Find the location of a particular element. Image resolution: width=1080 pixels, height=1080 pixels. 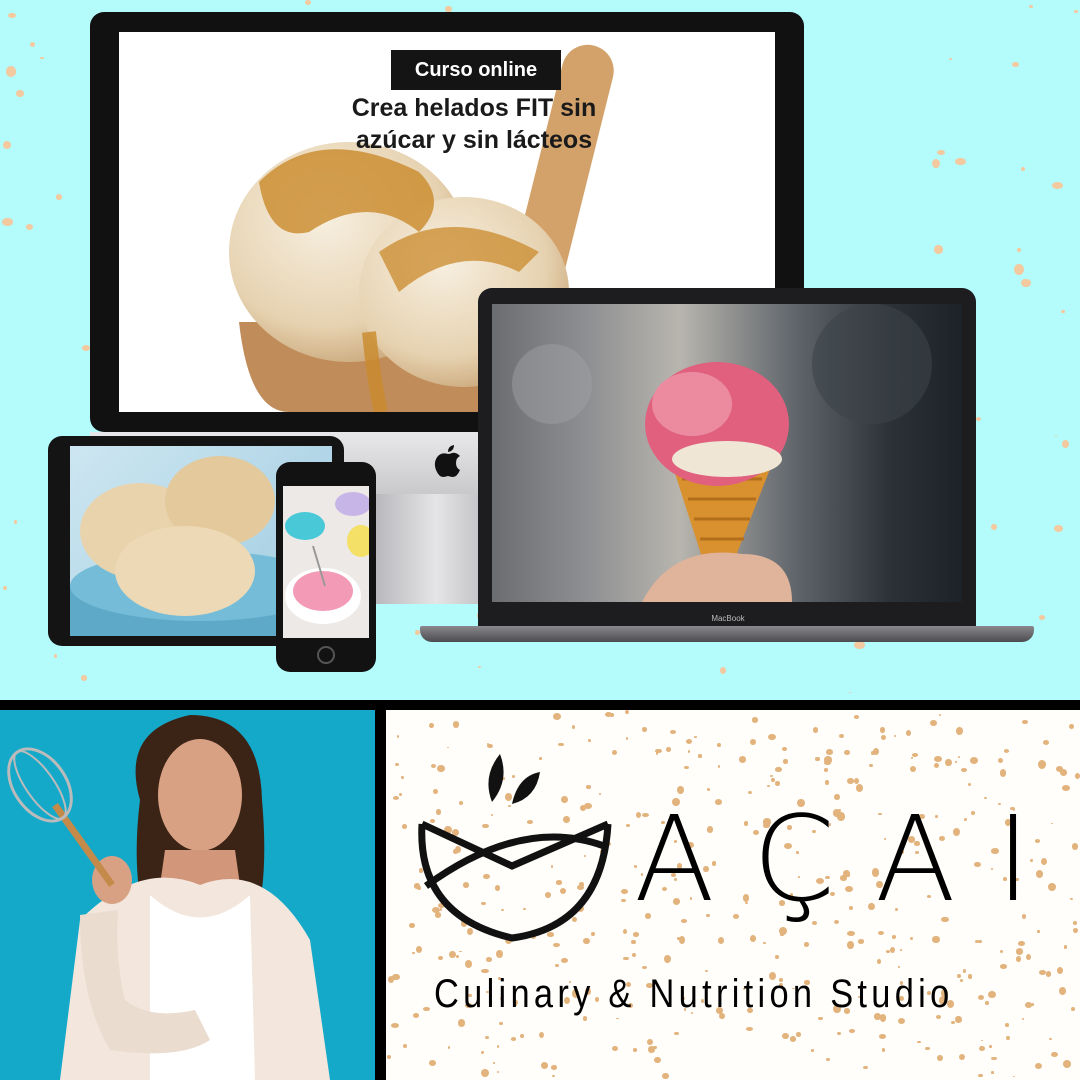

home-button is located at coordinates (326, 655).